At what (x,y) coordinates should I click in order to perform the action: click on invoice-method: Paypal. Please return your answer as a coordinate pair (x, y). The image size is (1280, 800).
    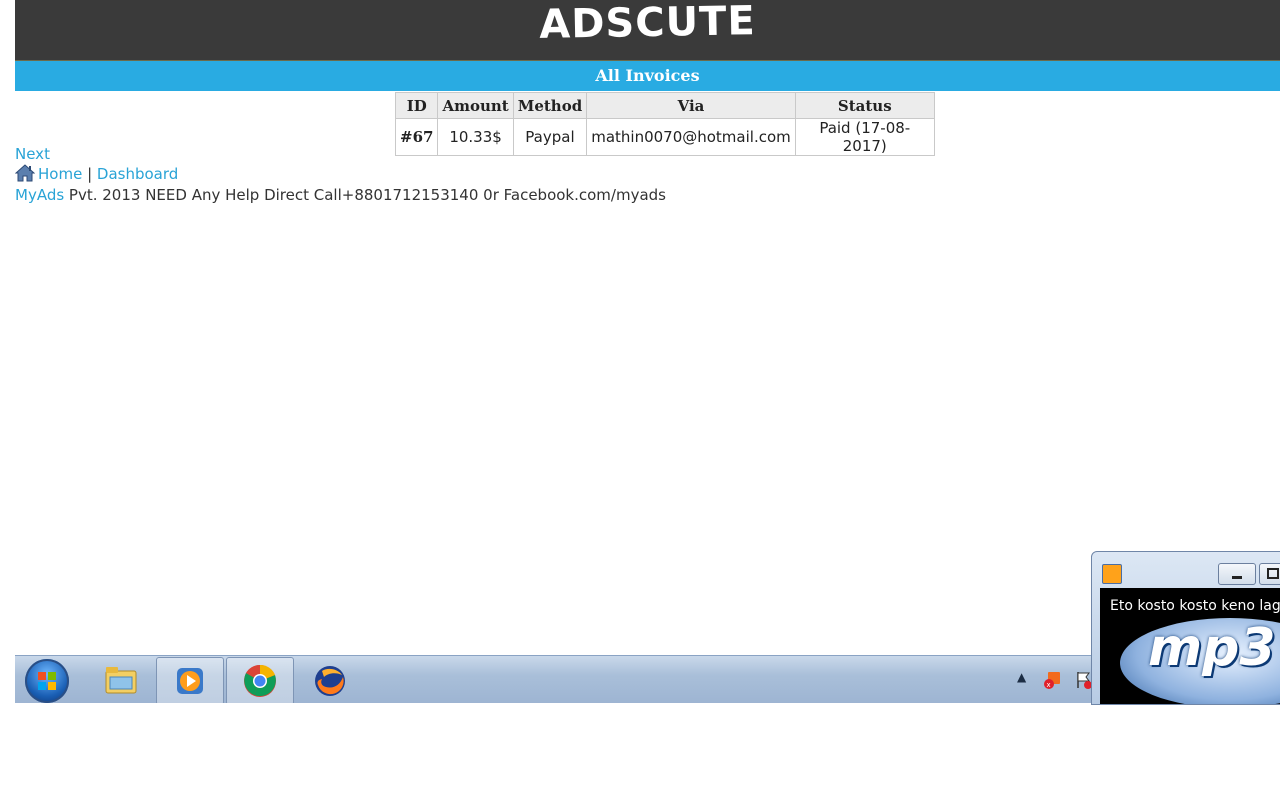
    Looking at the image, I should click on (550, 137).